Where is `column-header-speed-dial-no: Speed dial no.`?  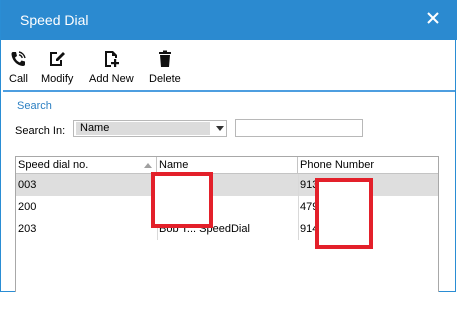
column-header-speed-dial-no: Speed dial no. is located at coordinates (86, 165).